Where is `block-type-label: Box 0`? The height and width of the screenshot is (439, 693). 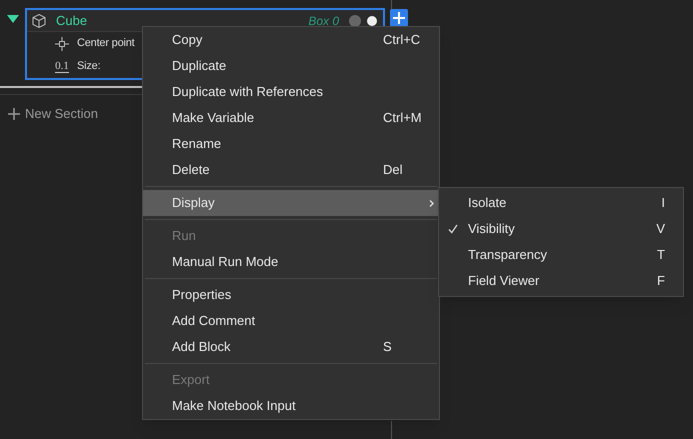 block-type-label: Box 0 is located at coordinates (323, 21).